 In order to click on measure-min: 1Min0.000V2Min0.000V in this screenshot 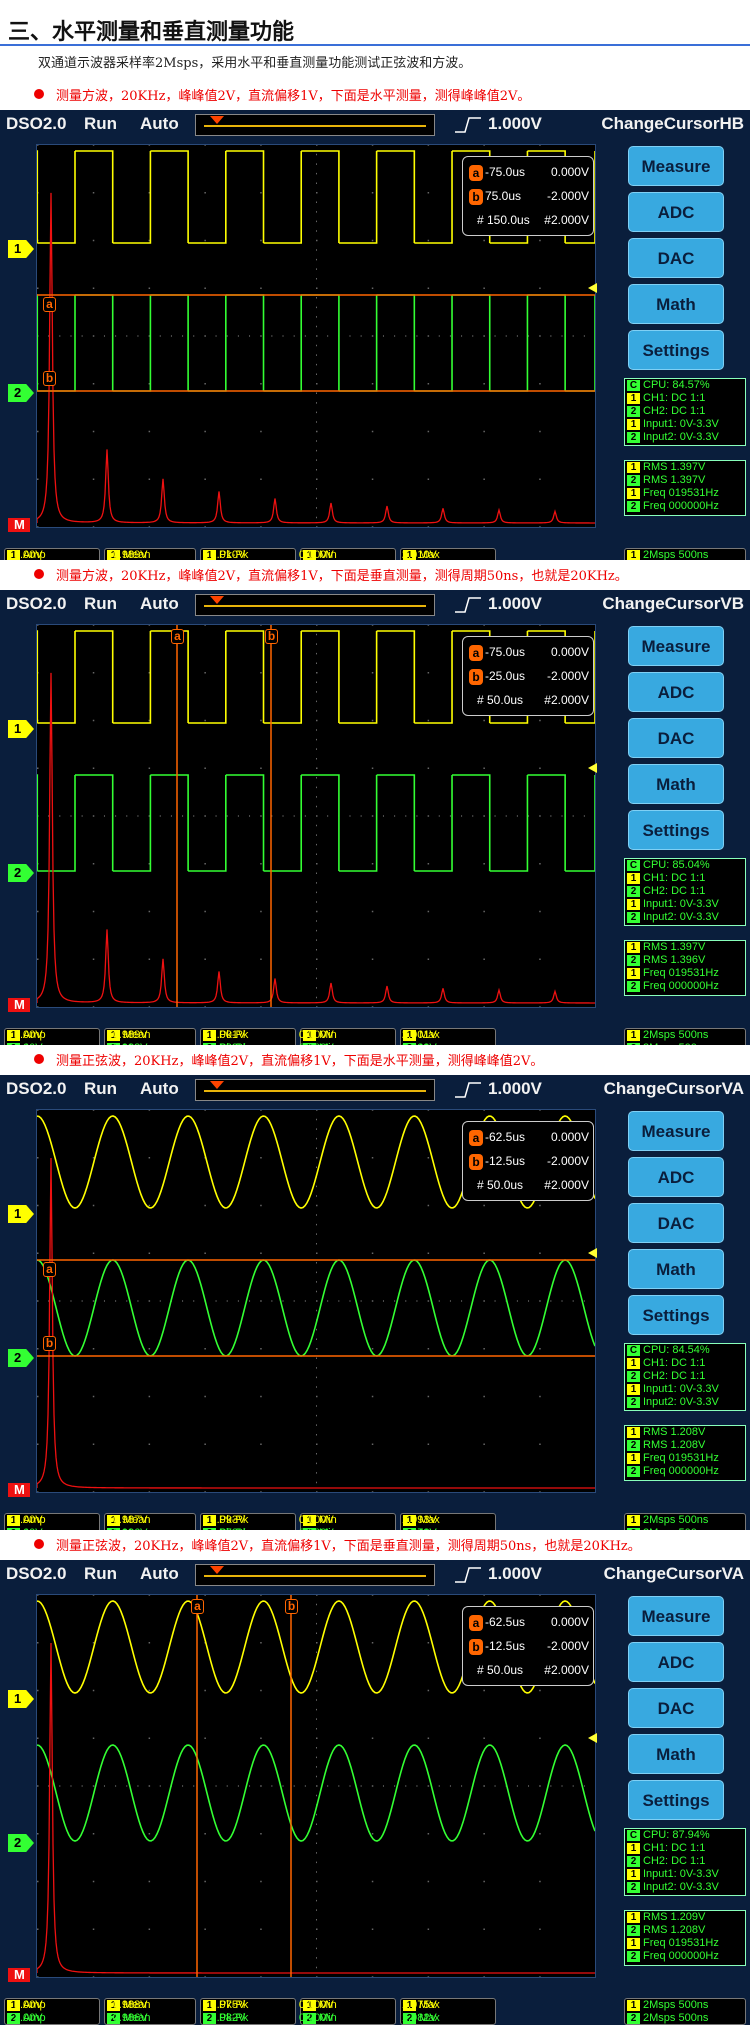, I will do `click(347, 2011)`.